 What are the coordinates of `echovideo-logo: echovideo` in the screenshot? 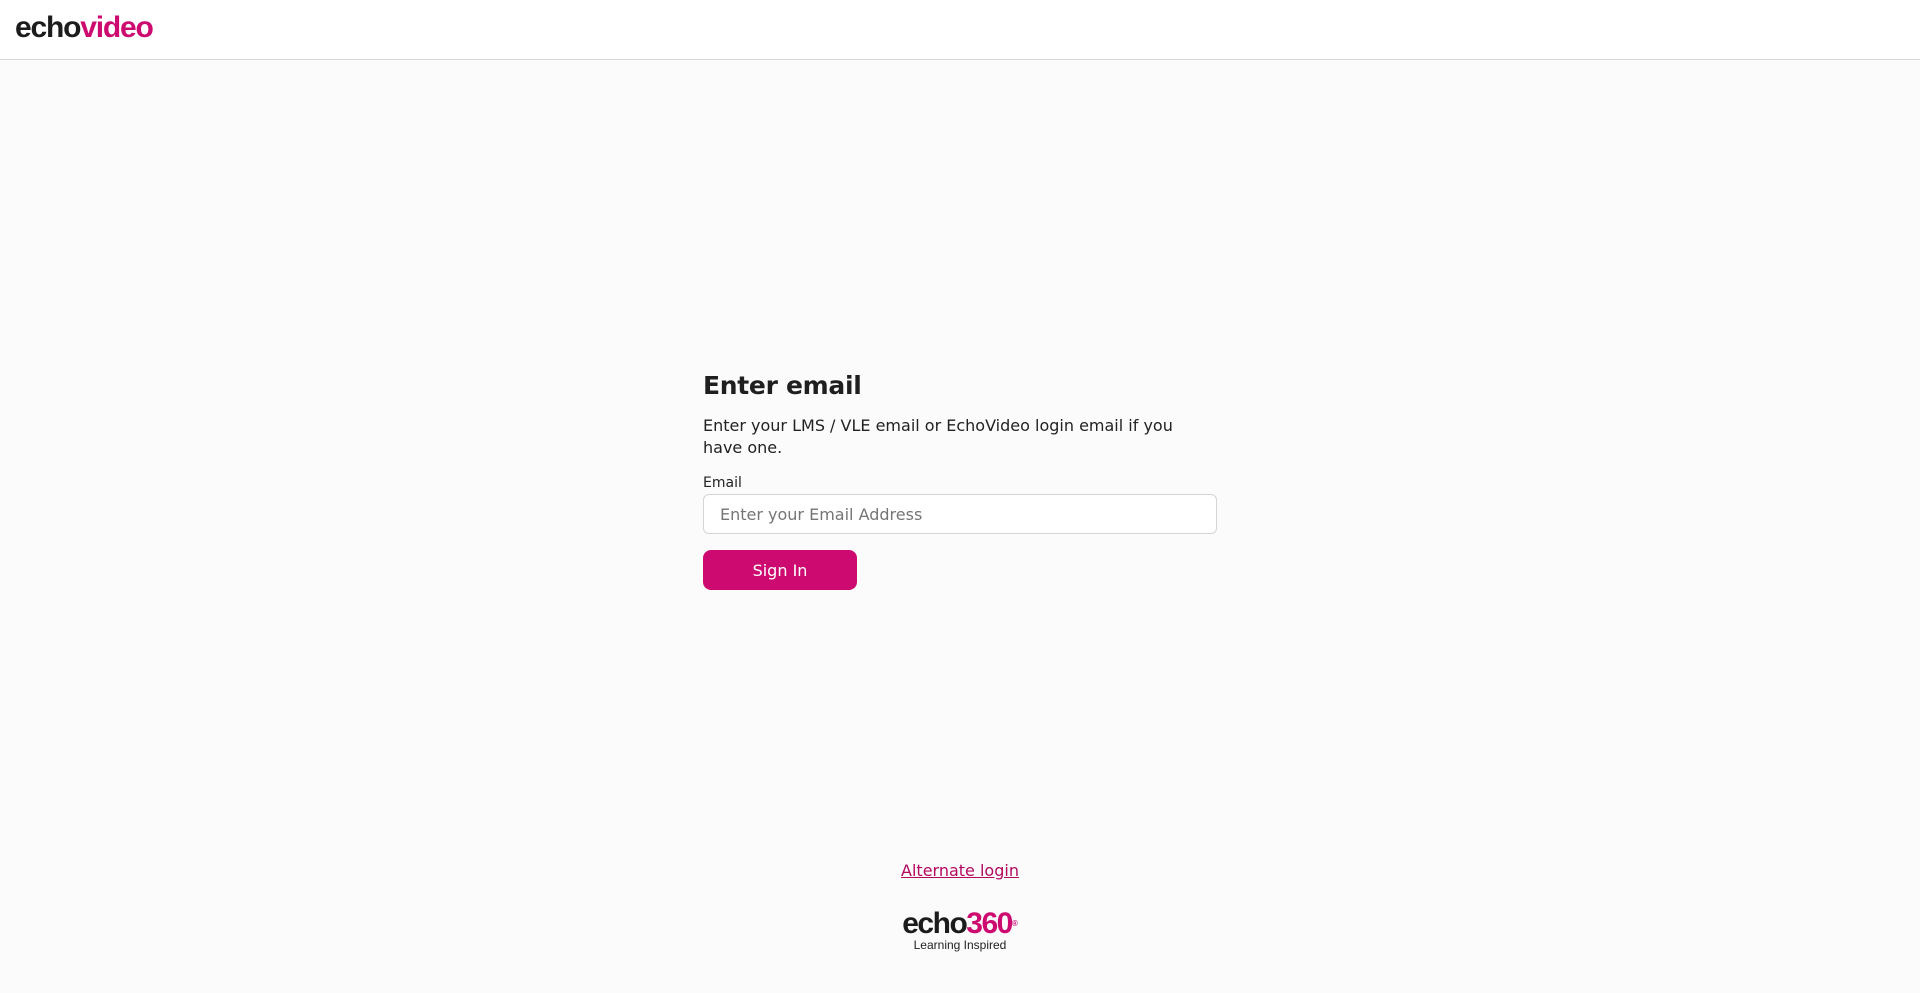 It's located at (84, 28).